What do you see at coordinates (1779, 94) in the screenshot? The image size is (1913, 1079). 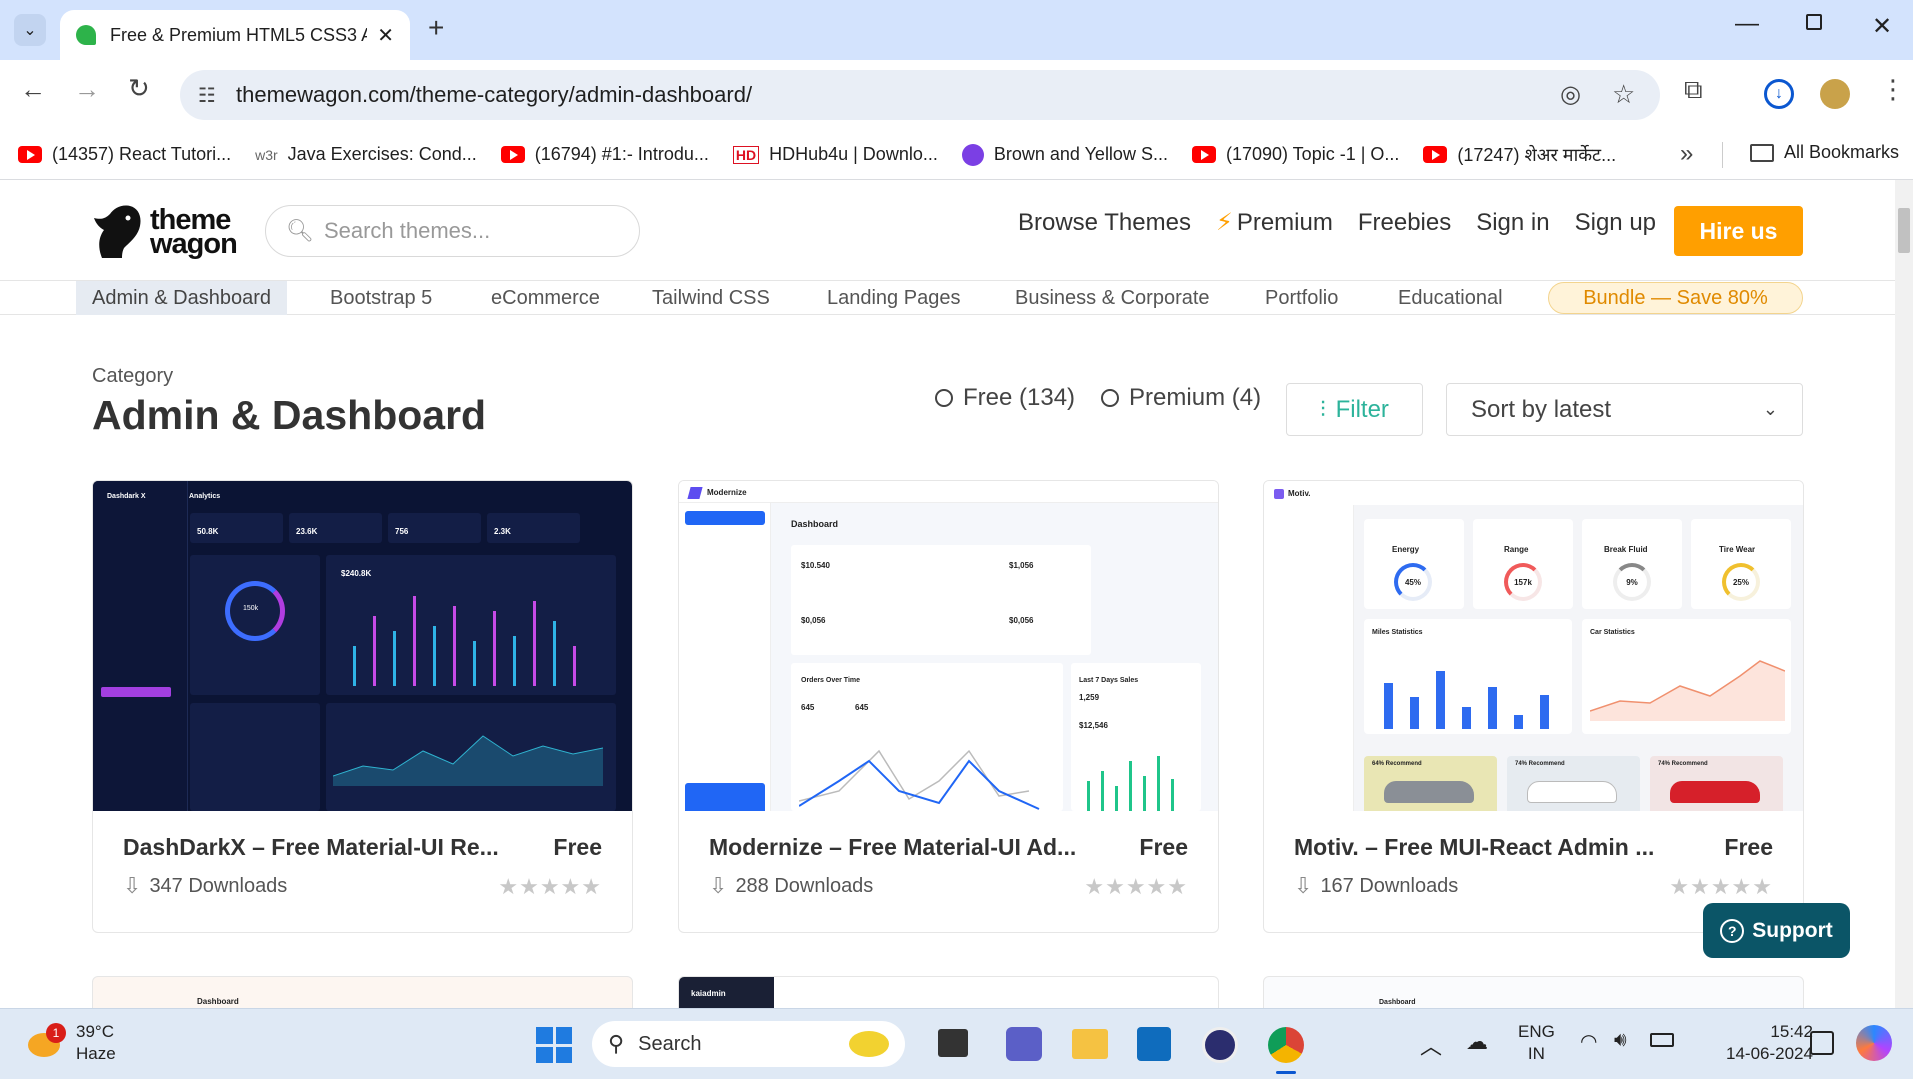 I see `download-icon: ↓` at bounding box center [1779, 94].